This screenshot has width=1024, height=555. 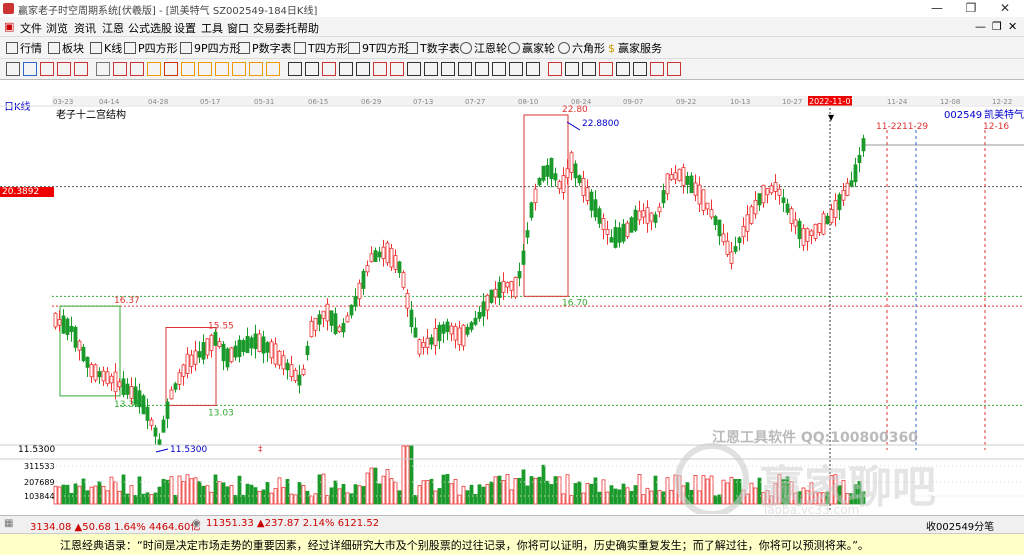 What do you see at coordinates (151, 48) in the screenshot?
I see `p-square-button: P四方形` at bounding box center [151, 48].